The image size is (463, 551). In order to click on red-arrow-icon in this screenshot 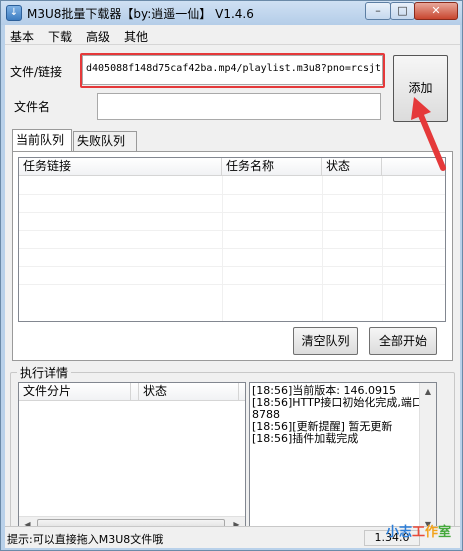, I will do `click(428, 134)`.